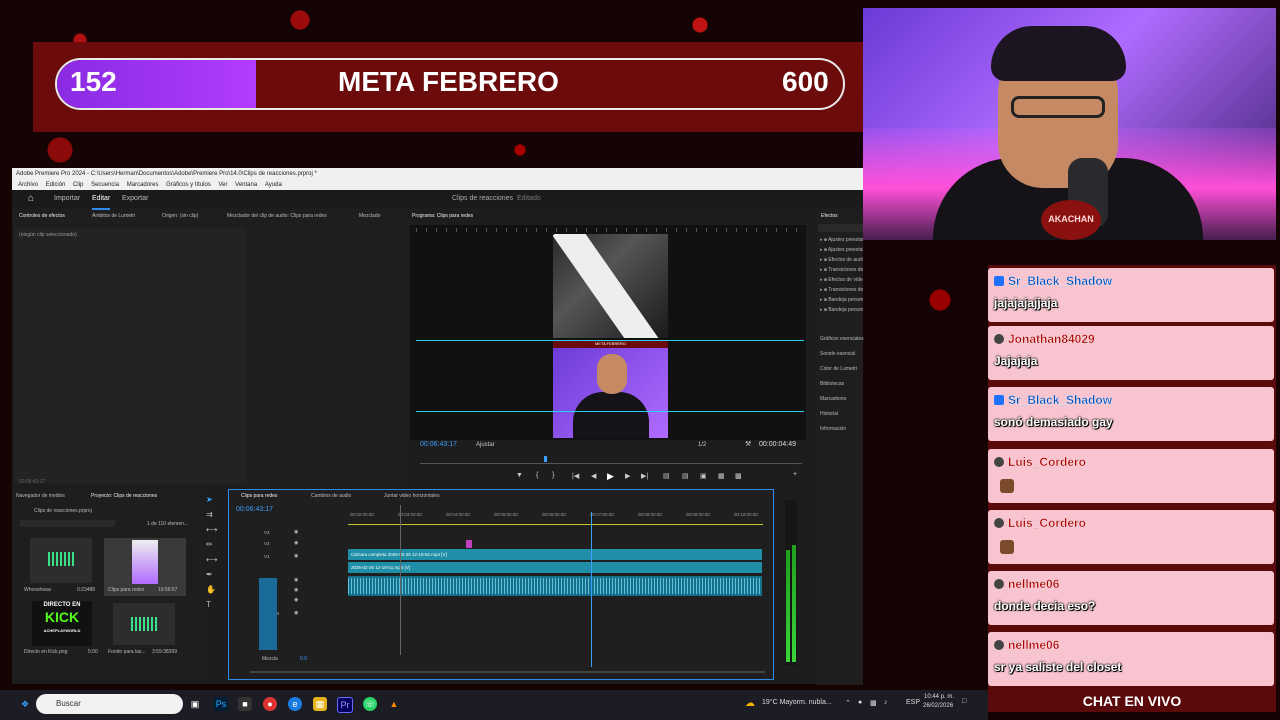 This screenshot has height=720, width=1280. What do you see at coordinates (213, 514) in the screenshot?
I see `track-select-icon: ⇉` at bounding box center [213, 514].